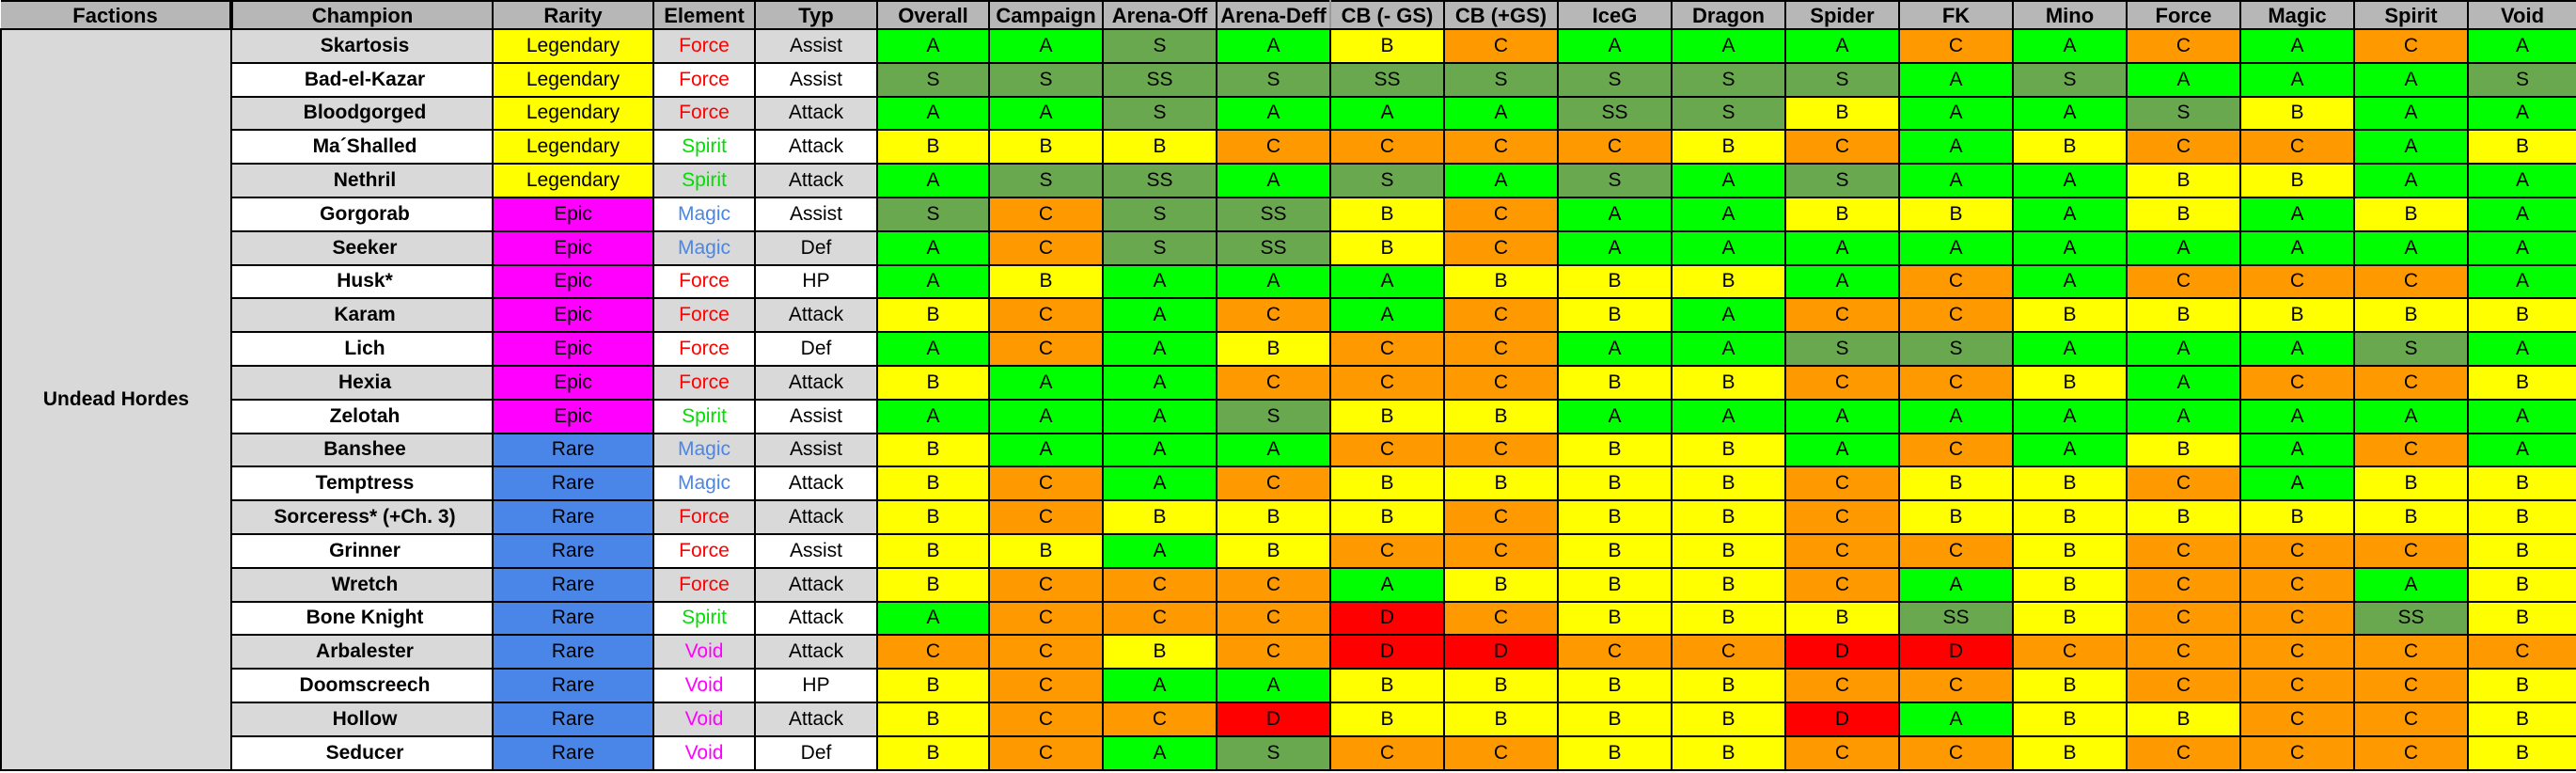 Image resolution: width=2576 pixels, height=773 pixels. What do you see at coordinates (816, 214) in the screenshot?
I see `type-cell: Assist` at bounding box center [816, 214].